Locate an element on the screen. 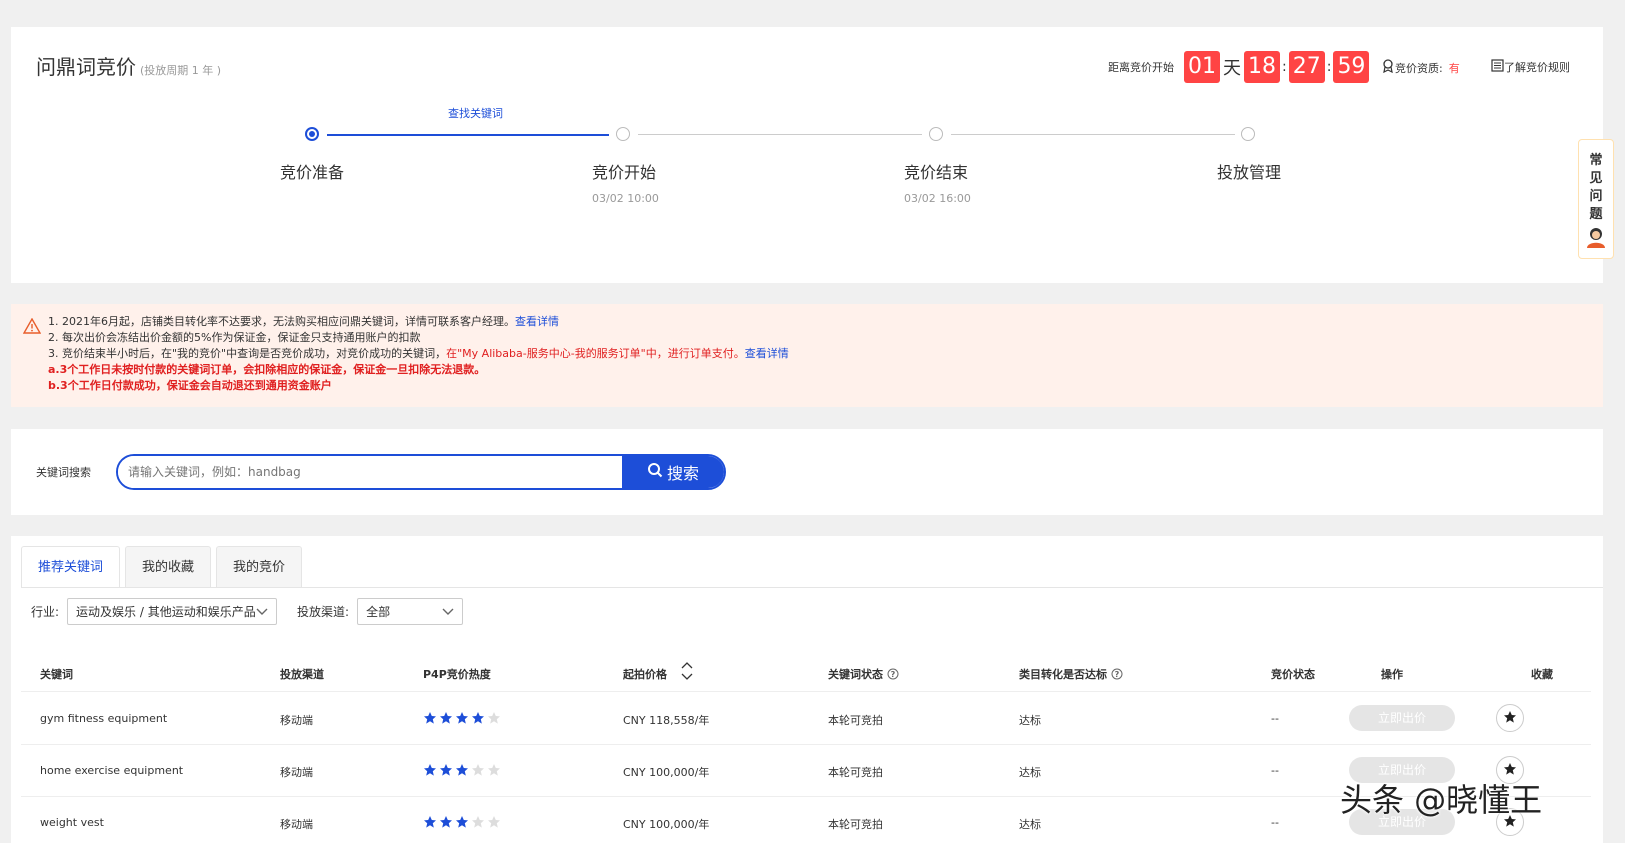 This screenshot has height=843, width=1625. award-icon is located at coordinates (1388, 67).